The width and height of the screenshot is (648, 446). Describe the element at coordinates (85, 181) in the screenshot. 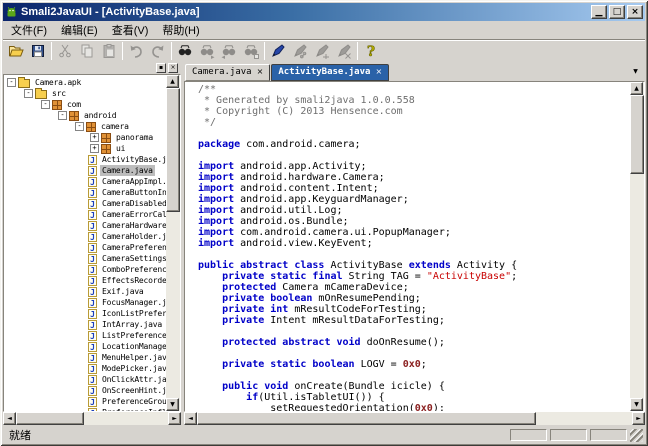

I see `tree-item: J CameraAppImpl.` at that location.